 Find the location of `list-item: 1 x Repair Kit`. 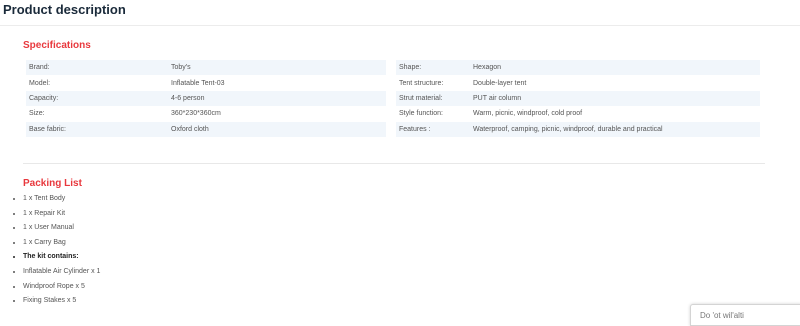

list-item: 1 x Repair Kit is located at coordinates (61, 216).